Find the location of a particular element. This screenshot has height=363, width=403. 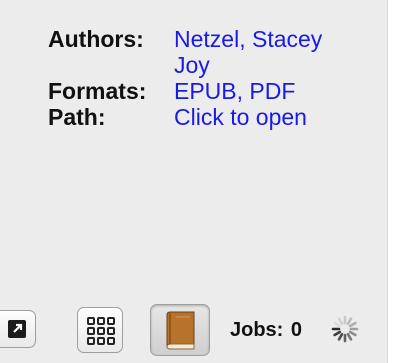

author-link: Netzel, Stacey Joy is located at coordinates (248, 52).